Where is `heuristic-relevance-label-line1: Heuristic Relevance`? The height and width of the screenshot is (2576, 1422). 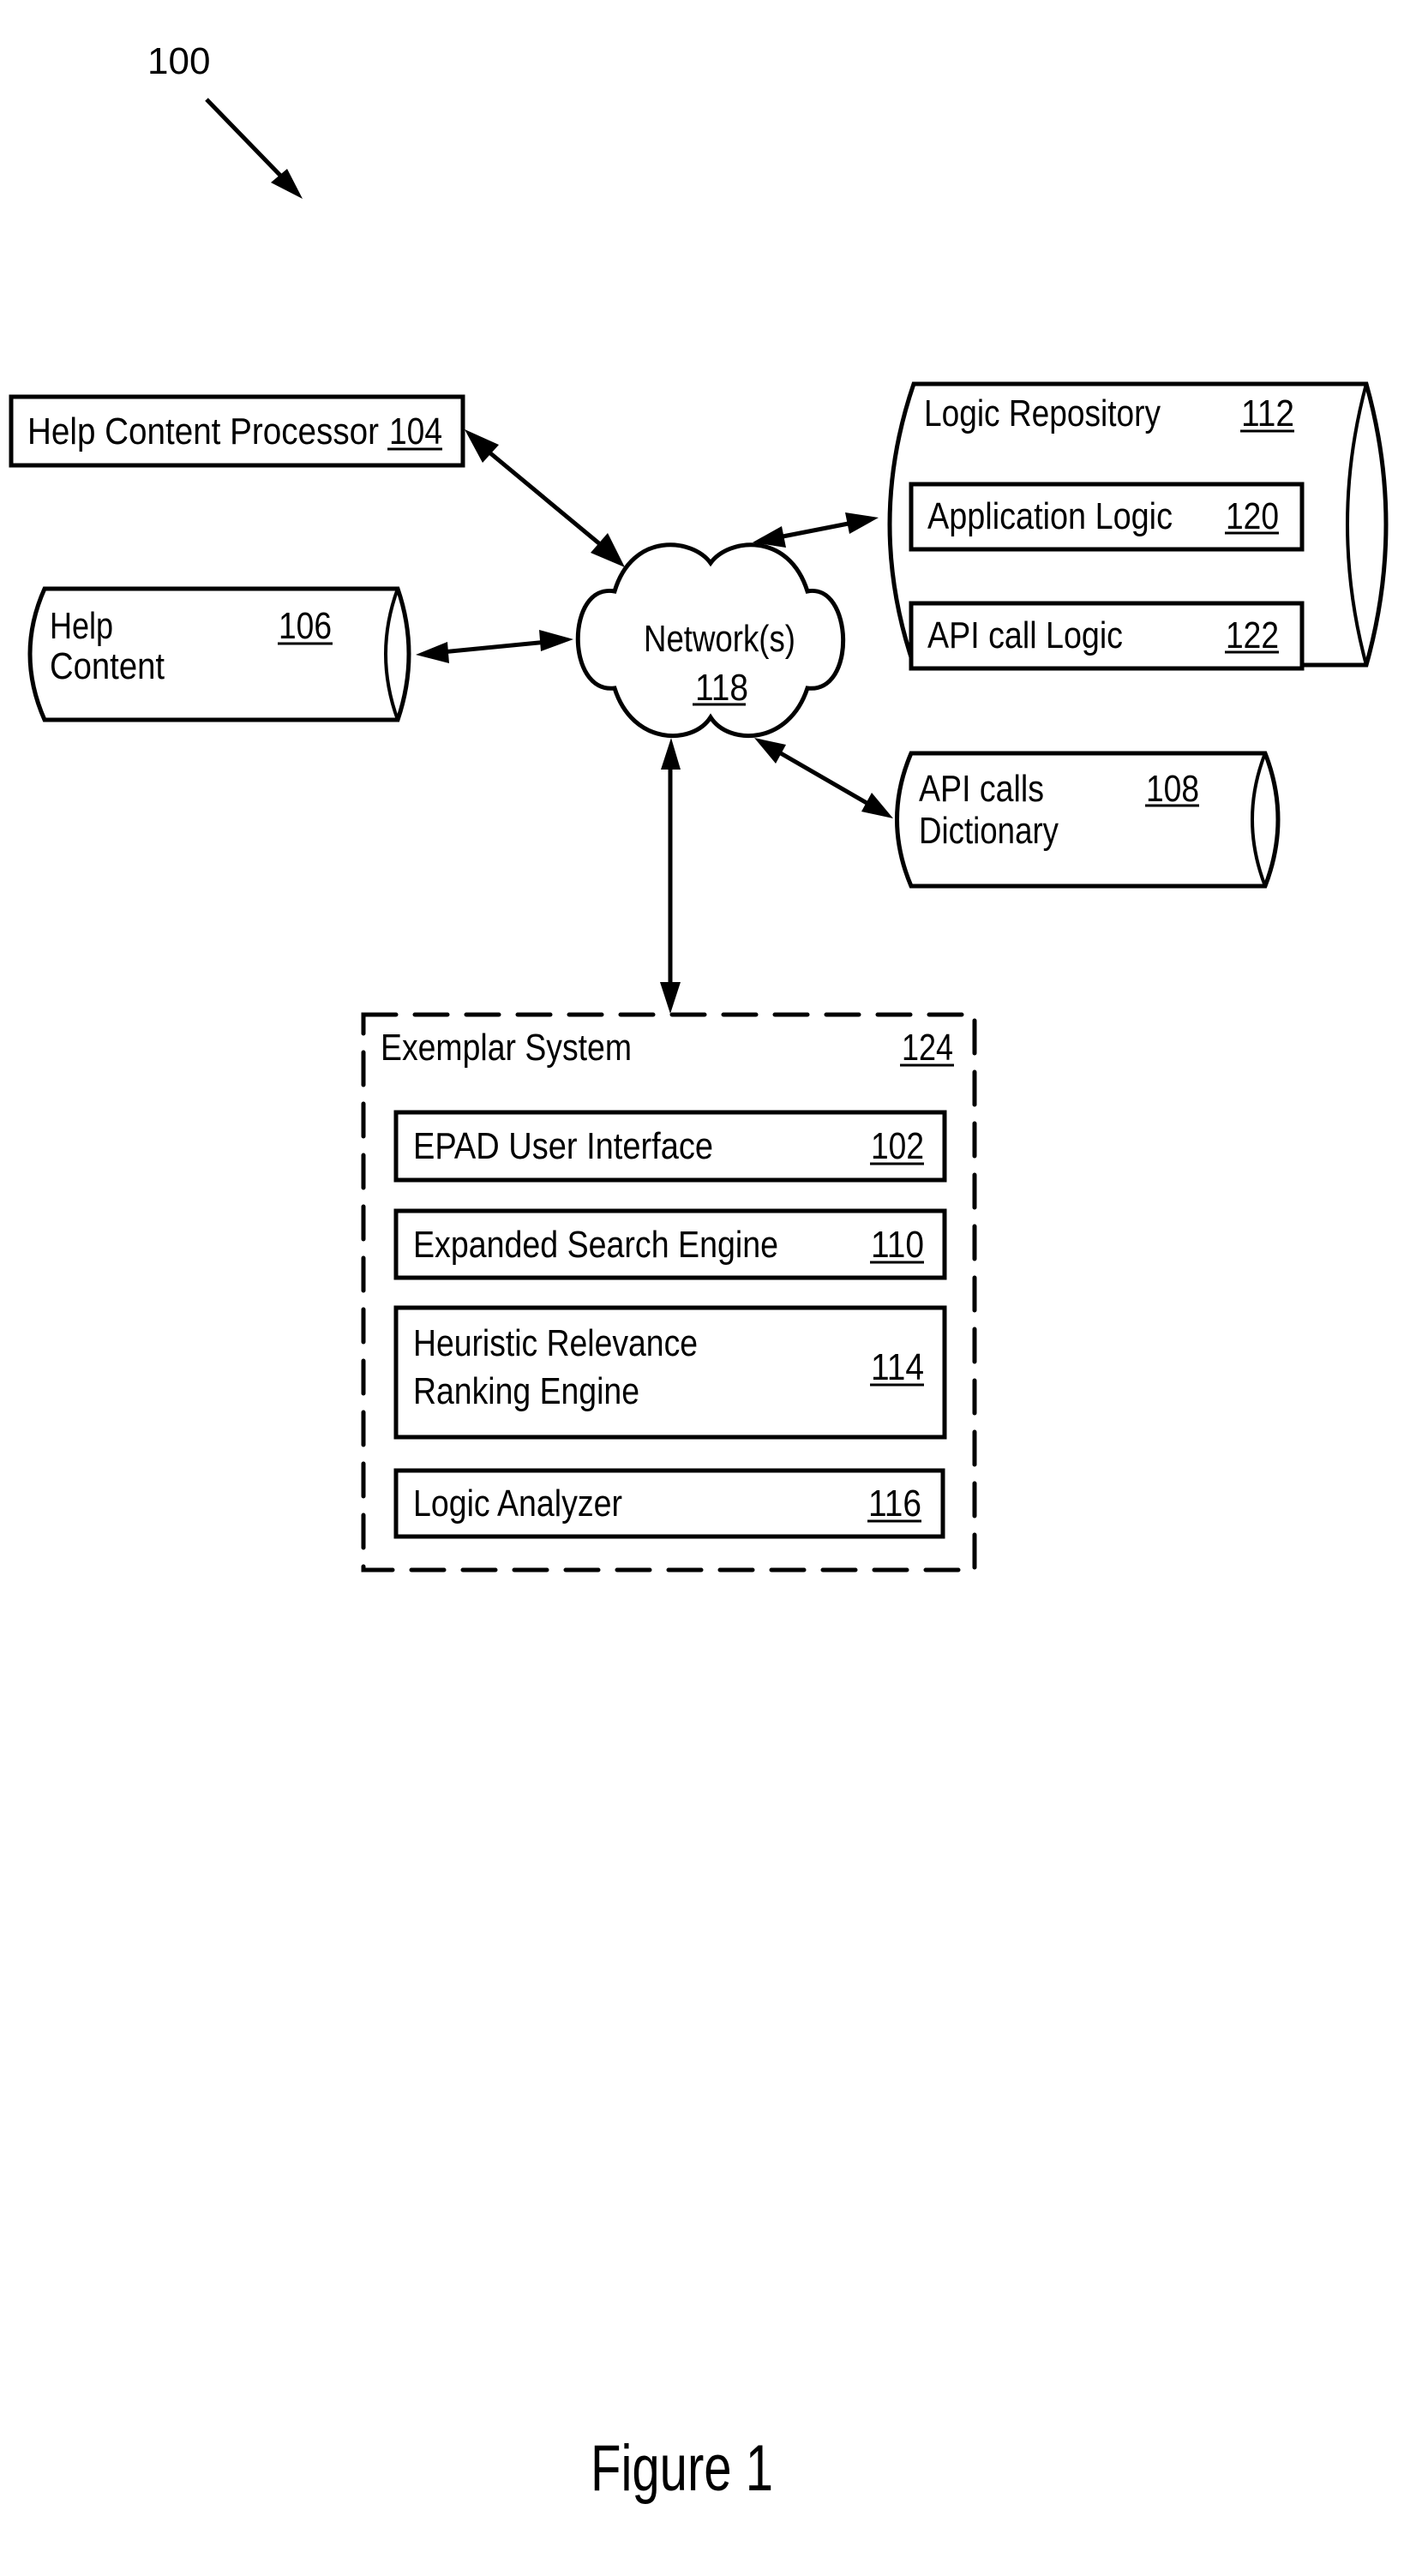
heuristic-relevance-label-line1: Heuristic Relevance is located at coordinates (555, 1343).